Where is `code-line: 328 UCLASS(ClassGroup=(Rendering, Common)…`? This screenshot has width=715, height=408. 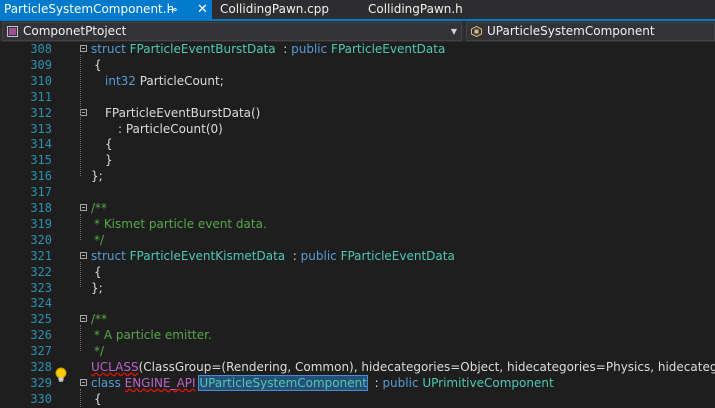 code-line: 328 UCLASS(ClassGroup=(Rendering, Common)… is located at coordinates (357, 367).